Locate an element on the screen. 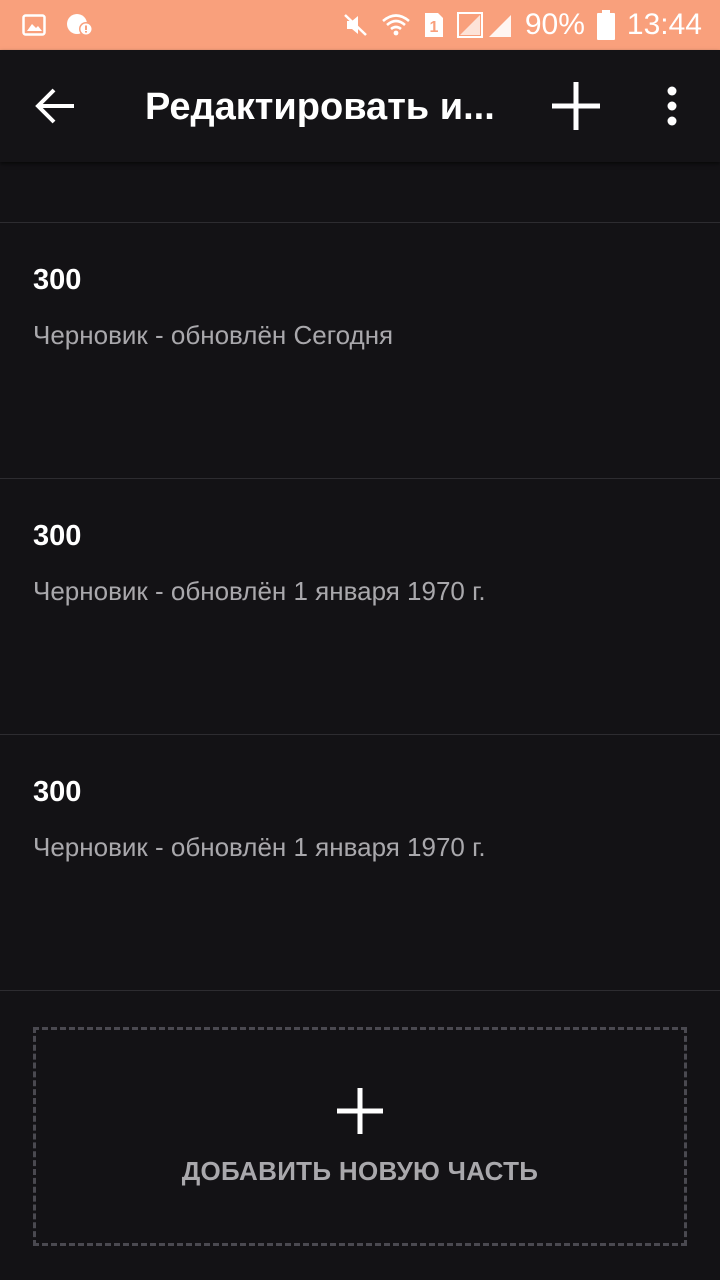  wifi-icon is located at coordinates (396, 25).